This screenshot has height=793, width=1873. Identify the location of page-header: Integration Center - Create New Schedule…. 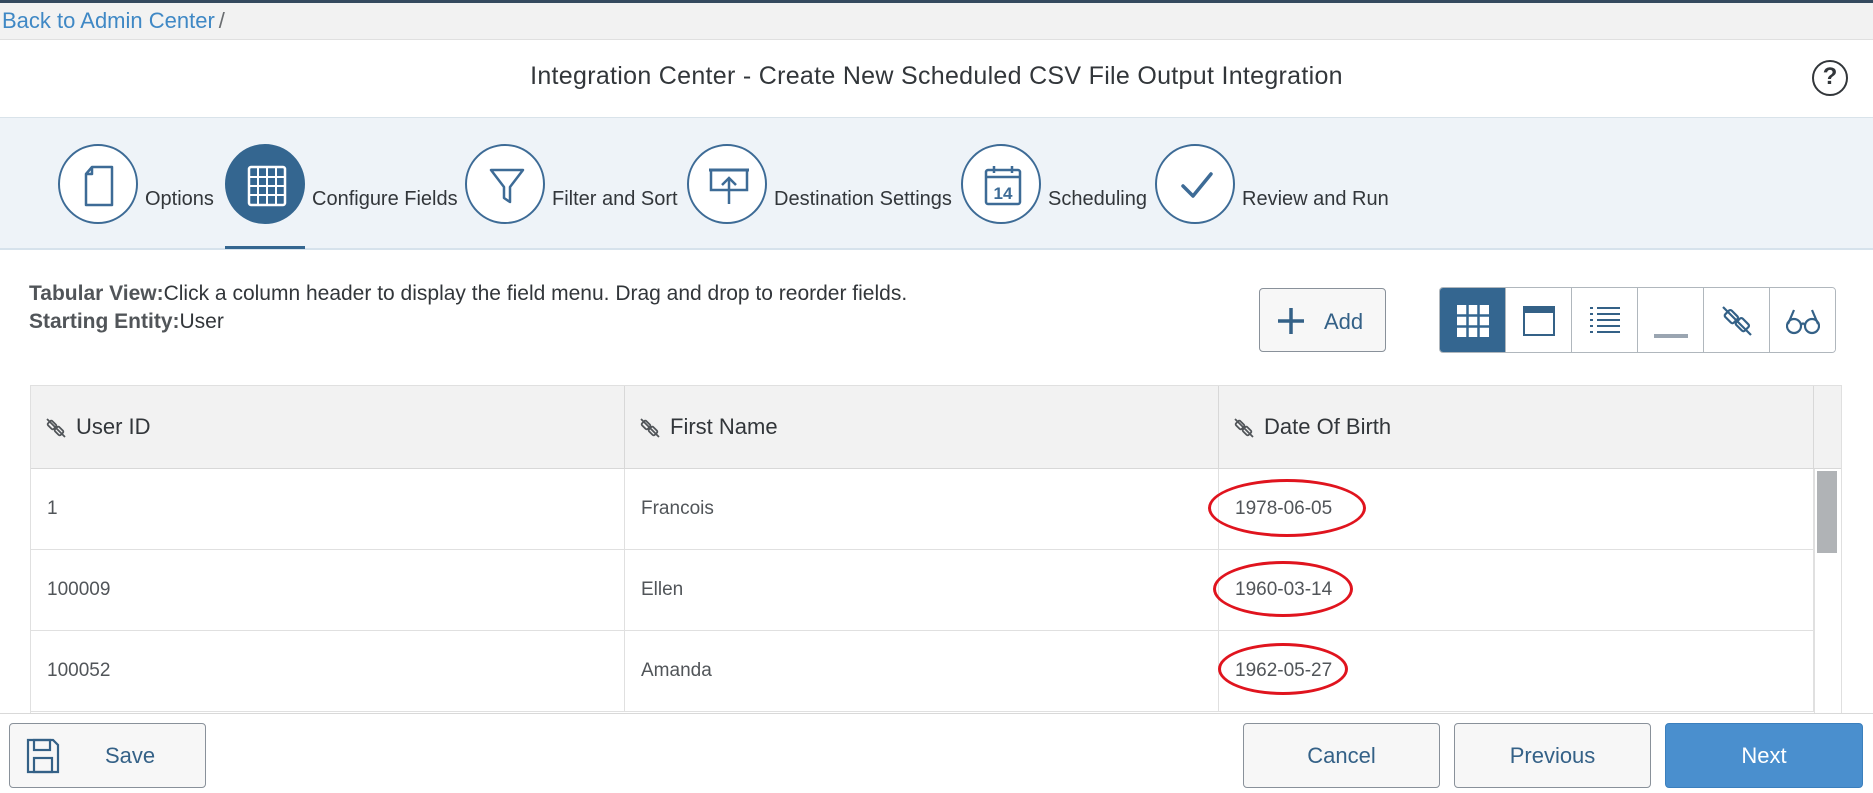
(936, 79).